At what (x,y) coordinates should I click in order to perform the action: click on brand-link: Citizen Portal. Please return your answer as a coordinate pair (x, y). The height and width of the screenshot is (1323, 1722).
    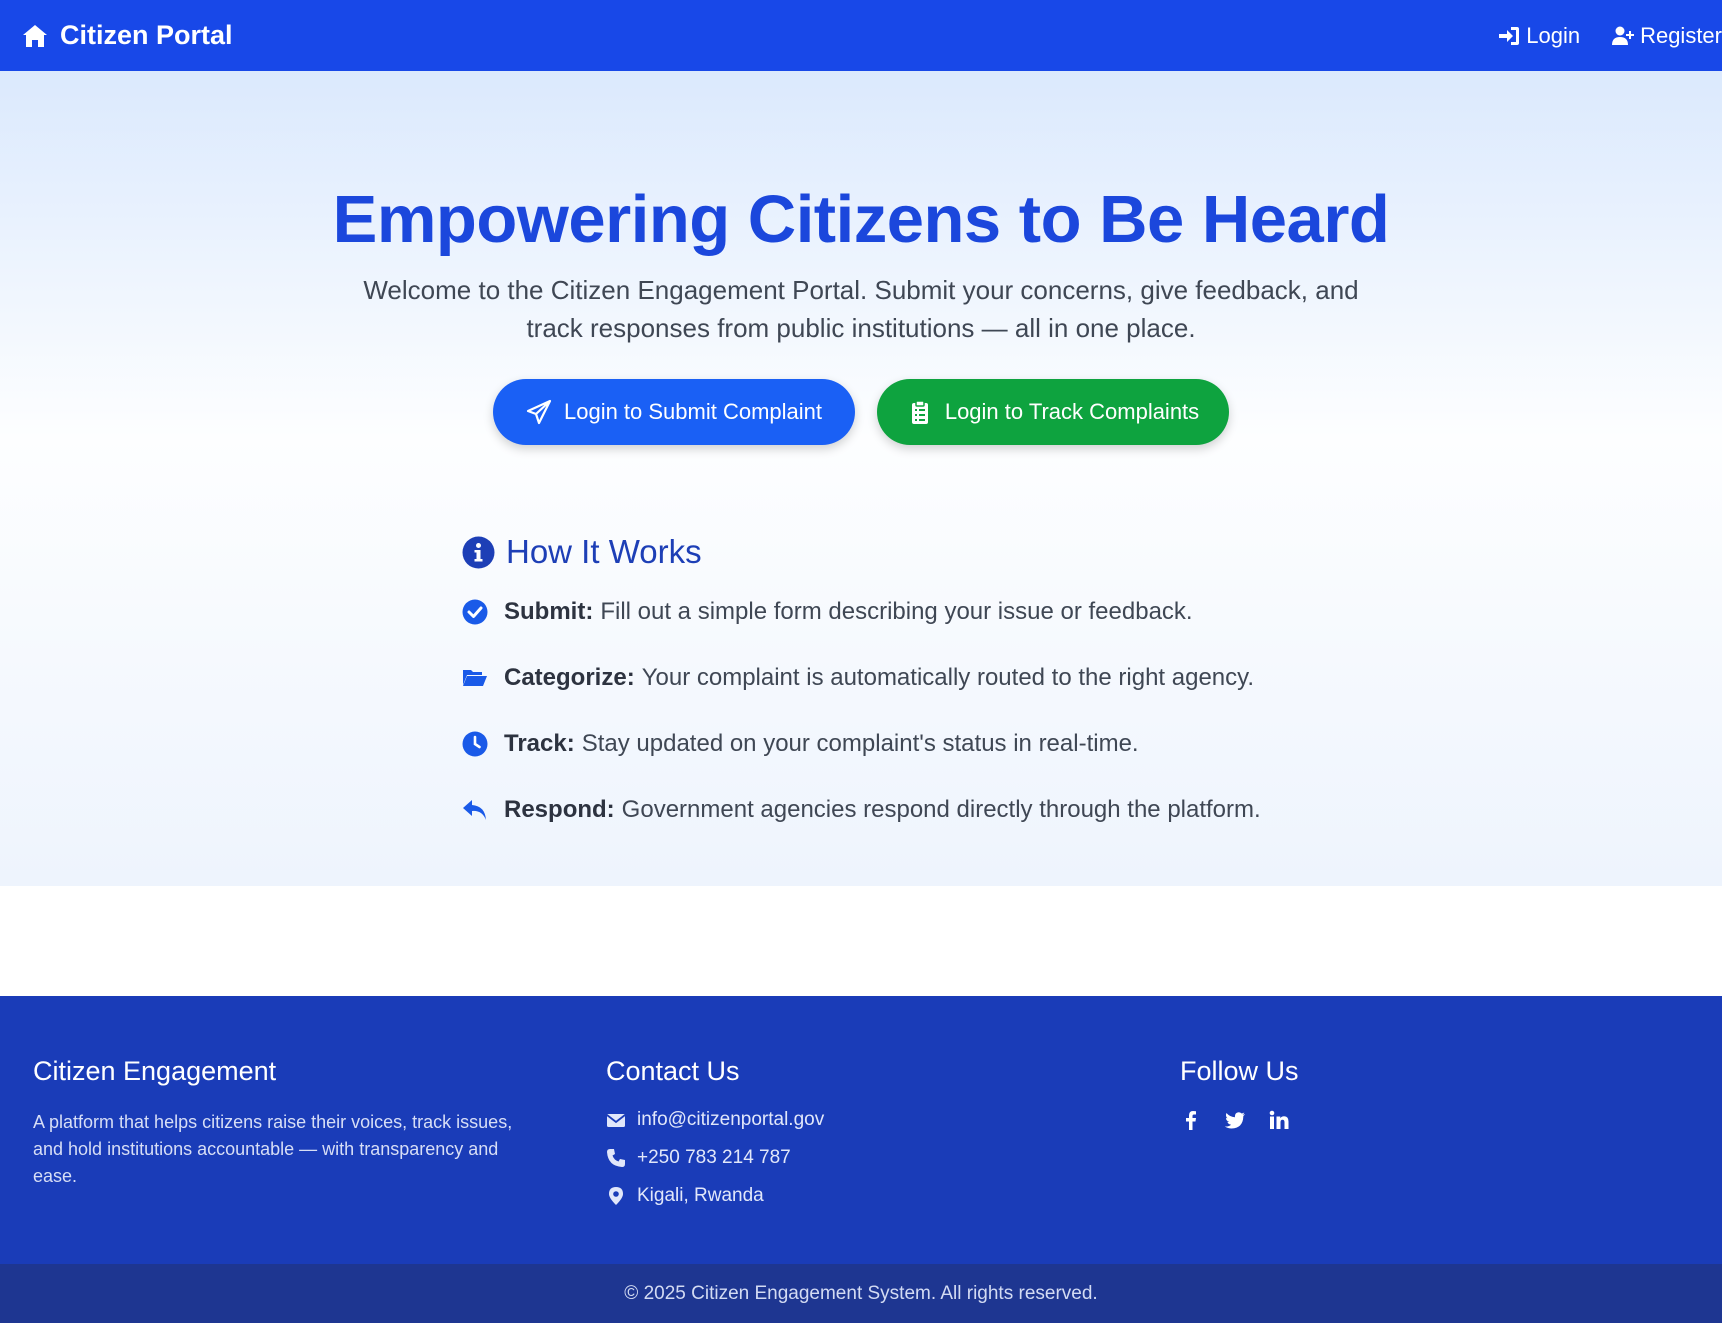
    Looking at the image, I should click on (127, 35).